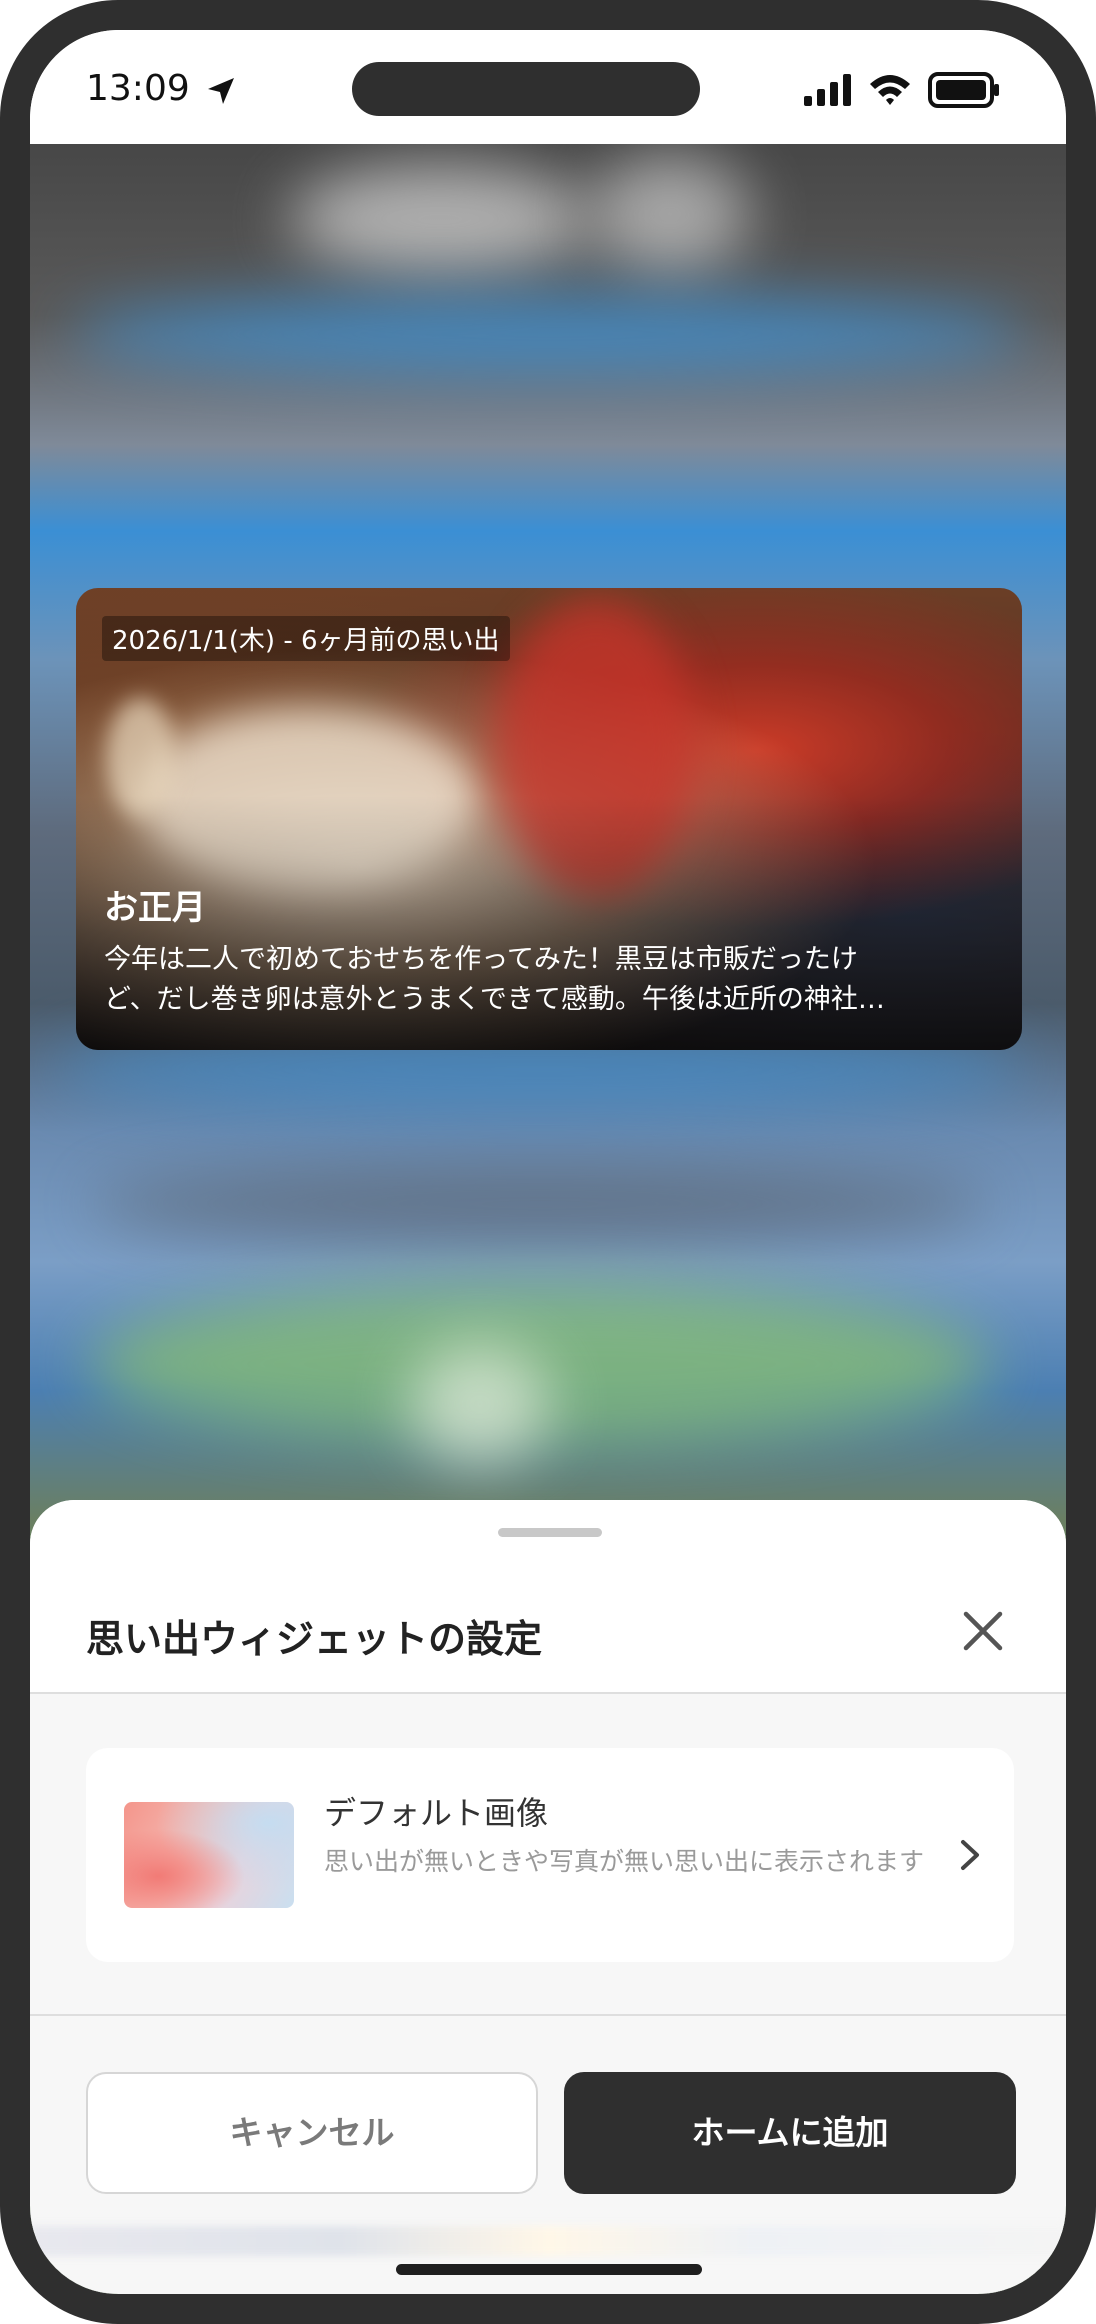 The width and height of the screenshot is (1096, 2324). What do you see at coordinates (548, 1597) in the screenshot?
I see `sheet-header: 思い出ウィジェットの設定` at bounding box center [548, 1597].